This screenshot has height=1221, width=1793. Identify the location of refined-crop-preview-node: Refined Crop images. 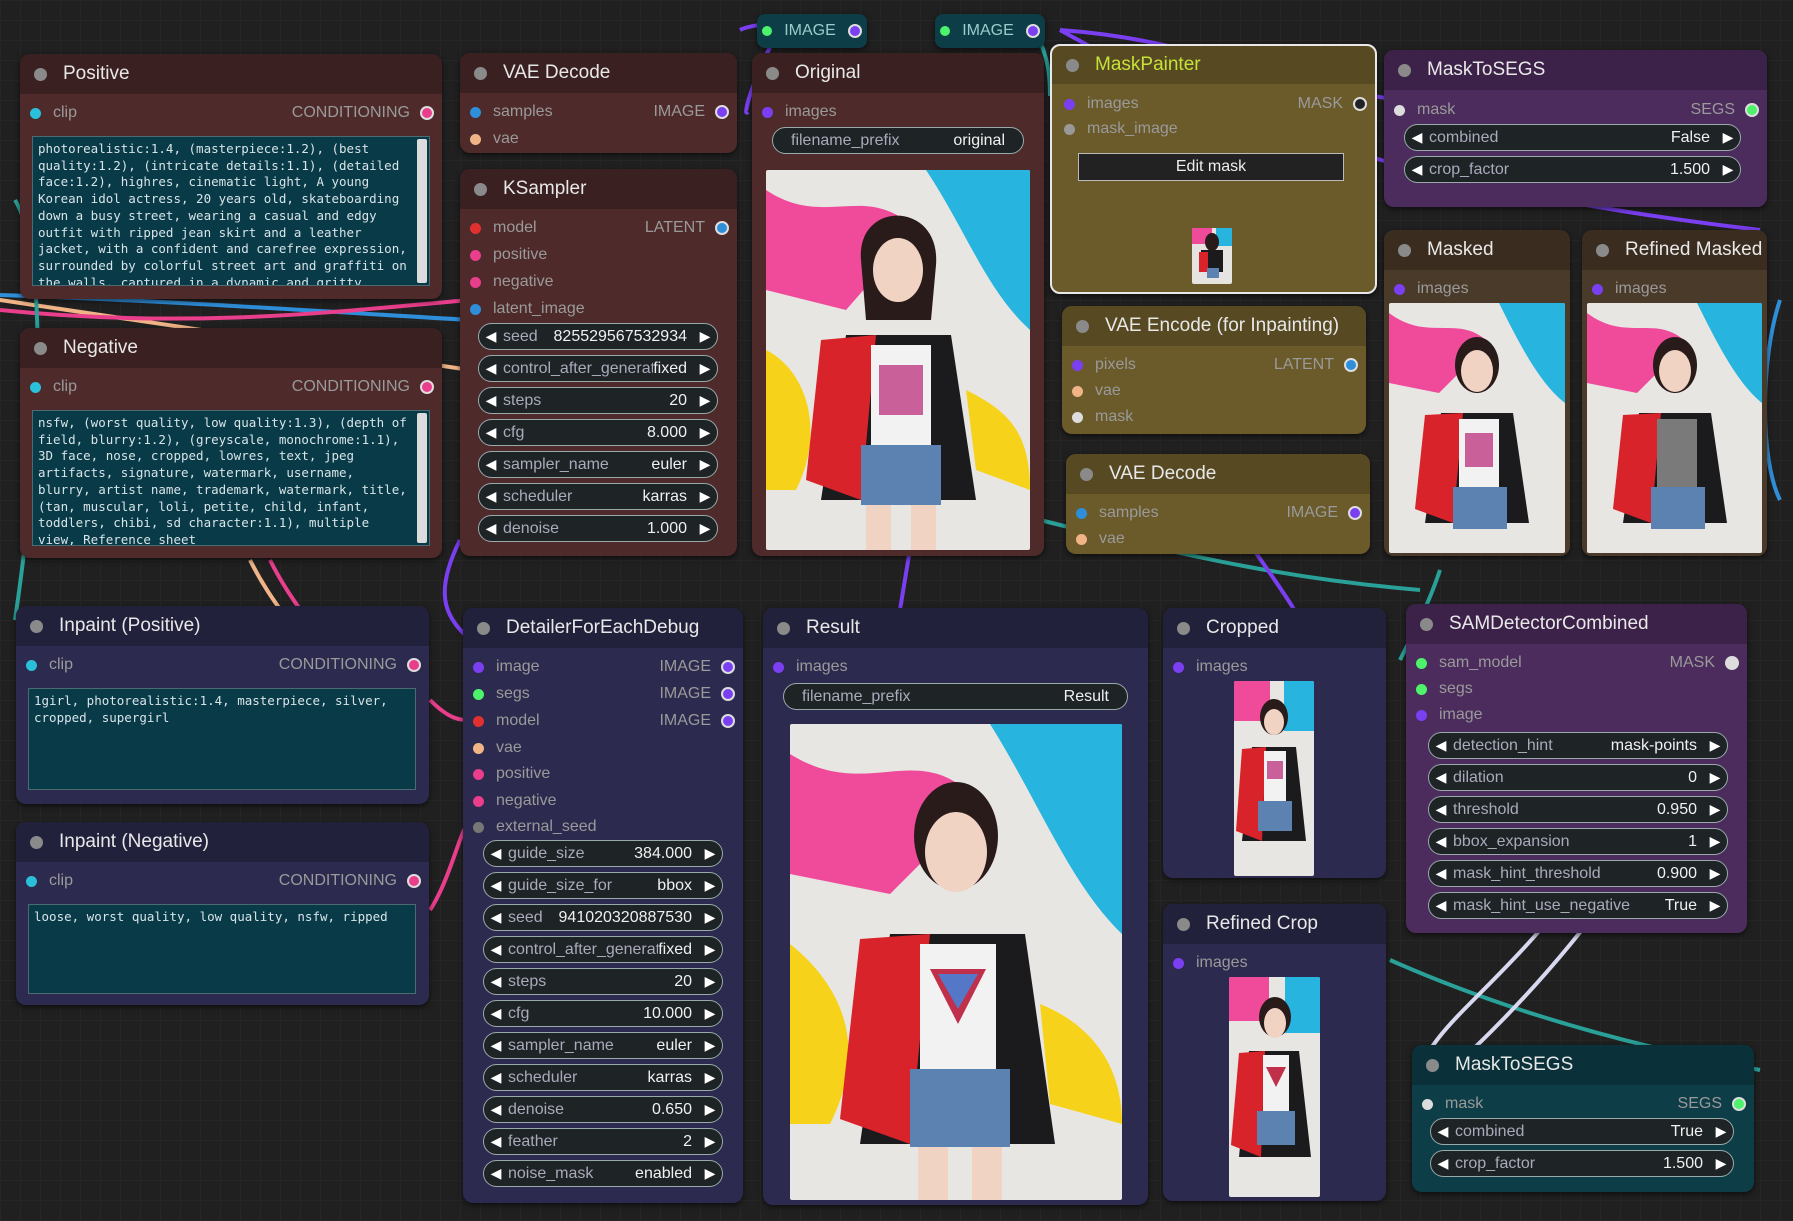
(1274, 1052).